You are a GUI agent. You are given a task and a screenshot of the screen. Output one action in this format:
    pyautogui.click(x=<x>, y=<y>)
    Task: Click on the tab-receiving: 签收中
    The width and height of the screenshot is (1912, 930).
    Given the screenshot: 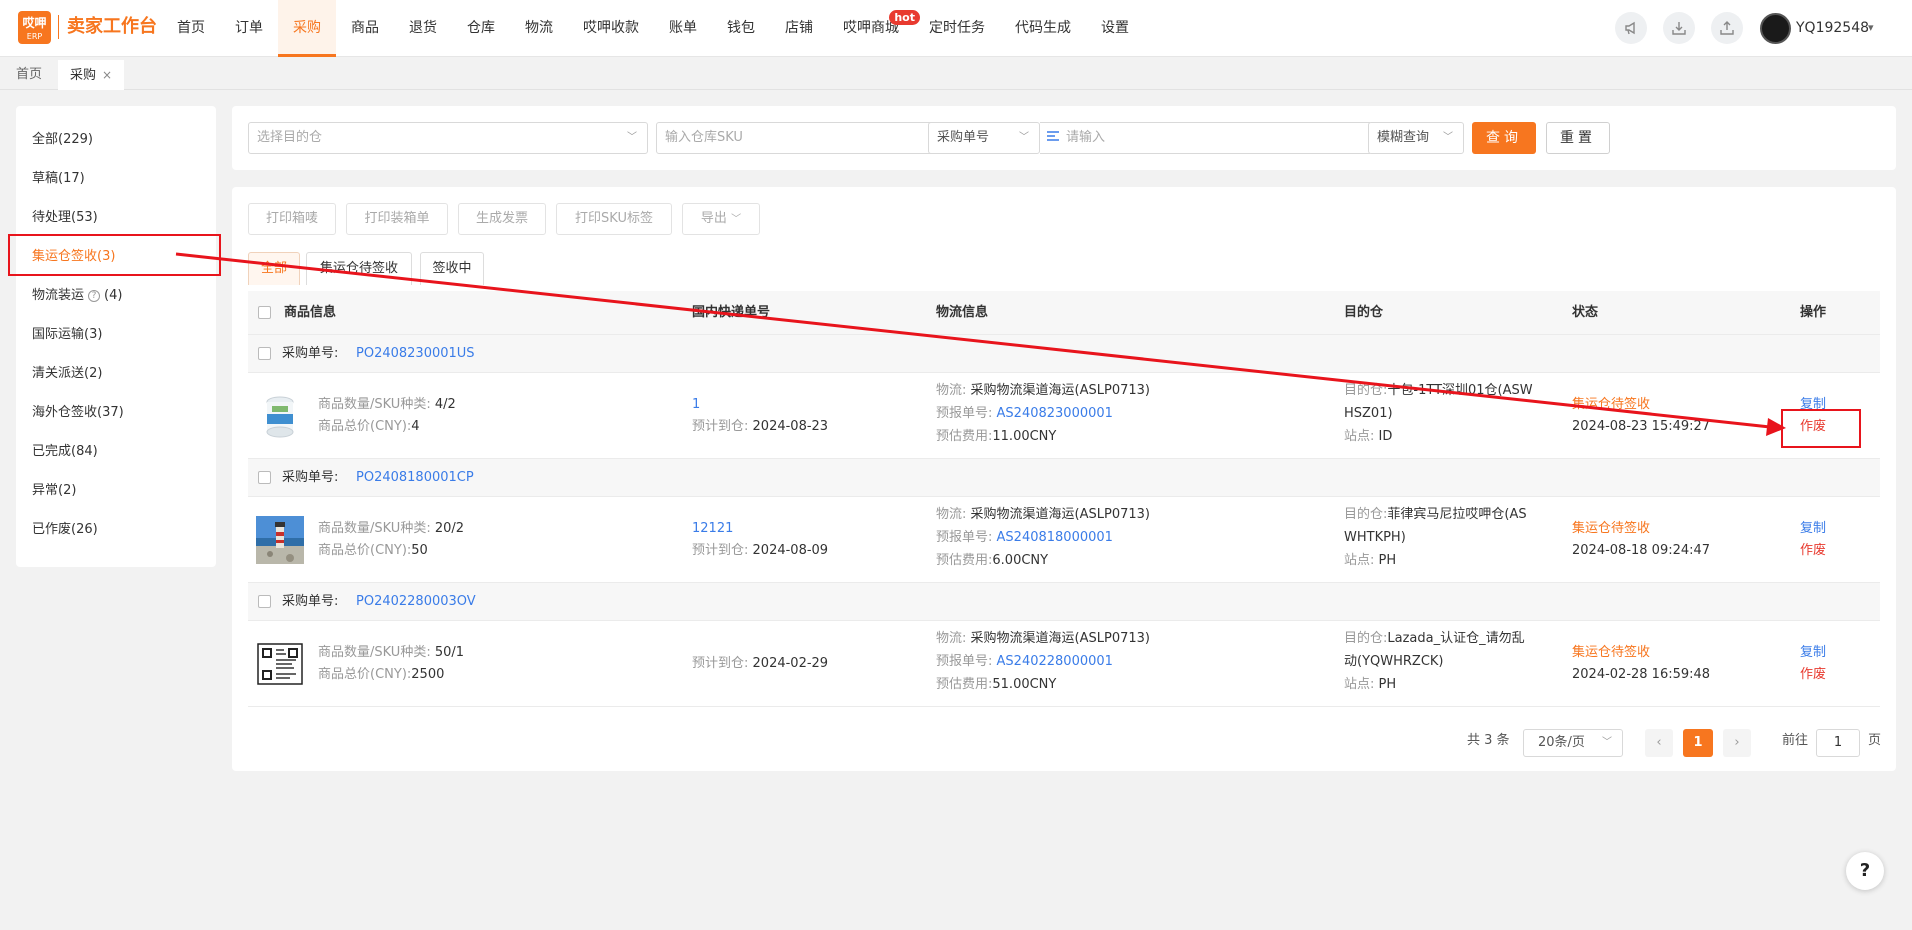 What is the action you would take?
    pyautogui.click(x=452, y=268)
    